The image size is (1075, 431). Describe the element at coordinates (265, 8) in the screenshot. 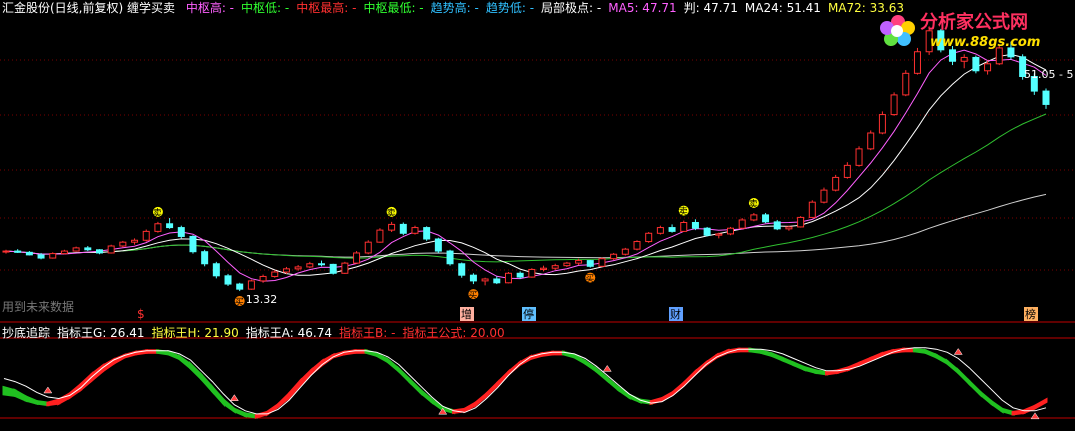

I see `header-indicator-1: 中枢低: -` at that location.